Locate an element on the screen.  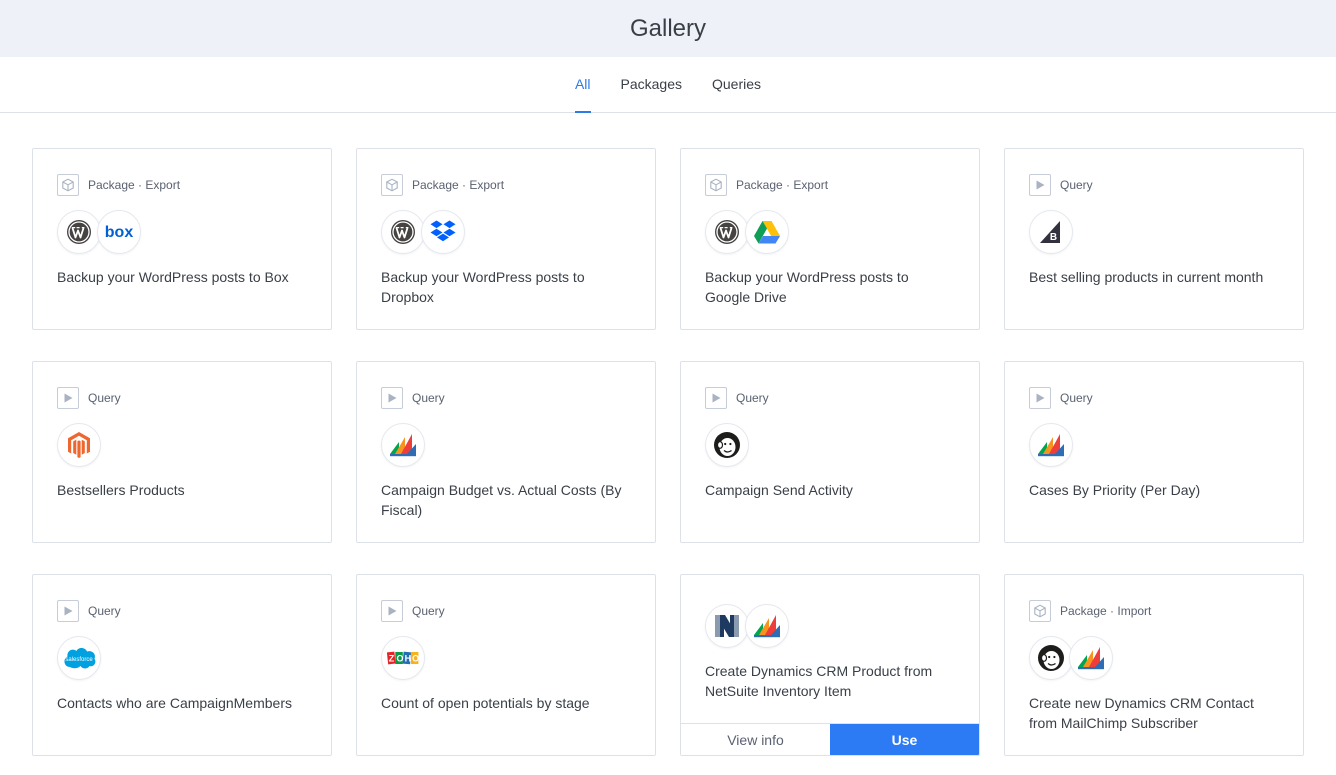
gallery-card: Query Cases By Priority (Per Day) is located at coordinates (1154, 452).